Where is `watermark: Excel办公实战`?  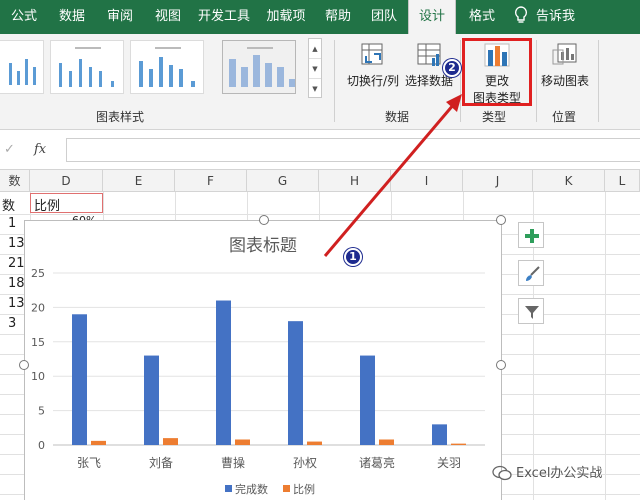
watermark: Excel办公实战 is located at coordinates (547, 471).